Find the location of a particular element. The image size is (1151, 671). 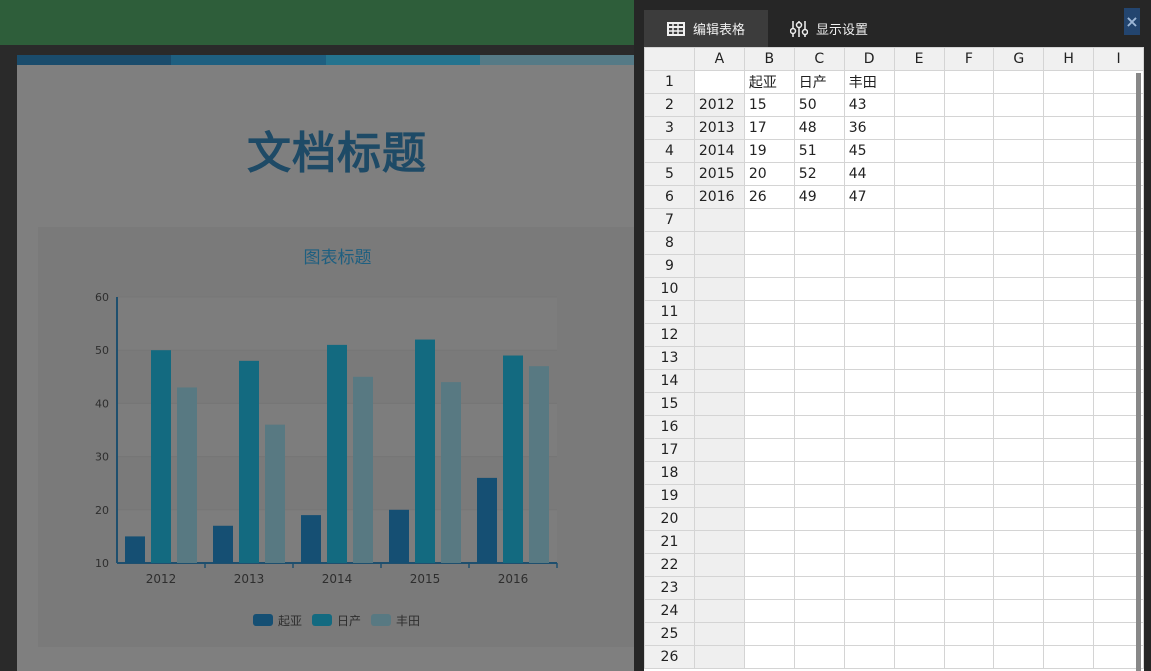

cell-A3: 2013 is located at coordinates (719, 128).